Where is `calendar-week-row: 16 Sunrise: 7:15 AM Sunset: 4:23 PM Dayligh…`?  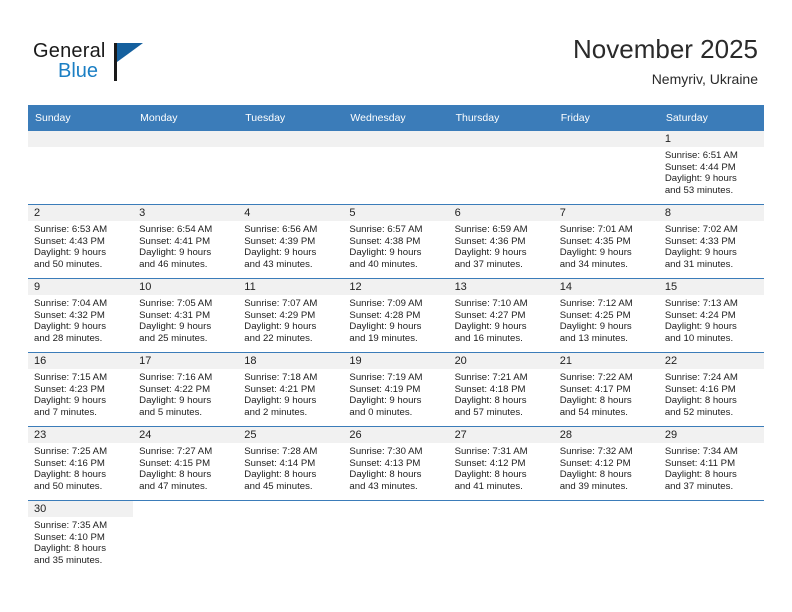 calendar-week-row: 16 Sunrise: 7:15 AM Sunset: 4:23 PM Dayligh… is located at coordinates (396, 389).